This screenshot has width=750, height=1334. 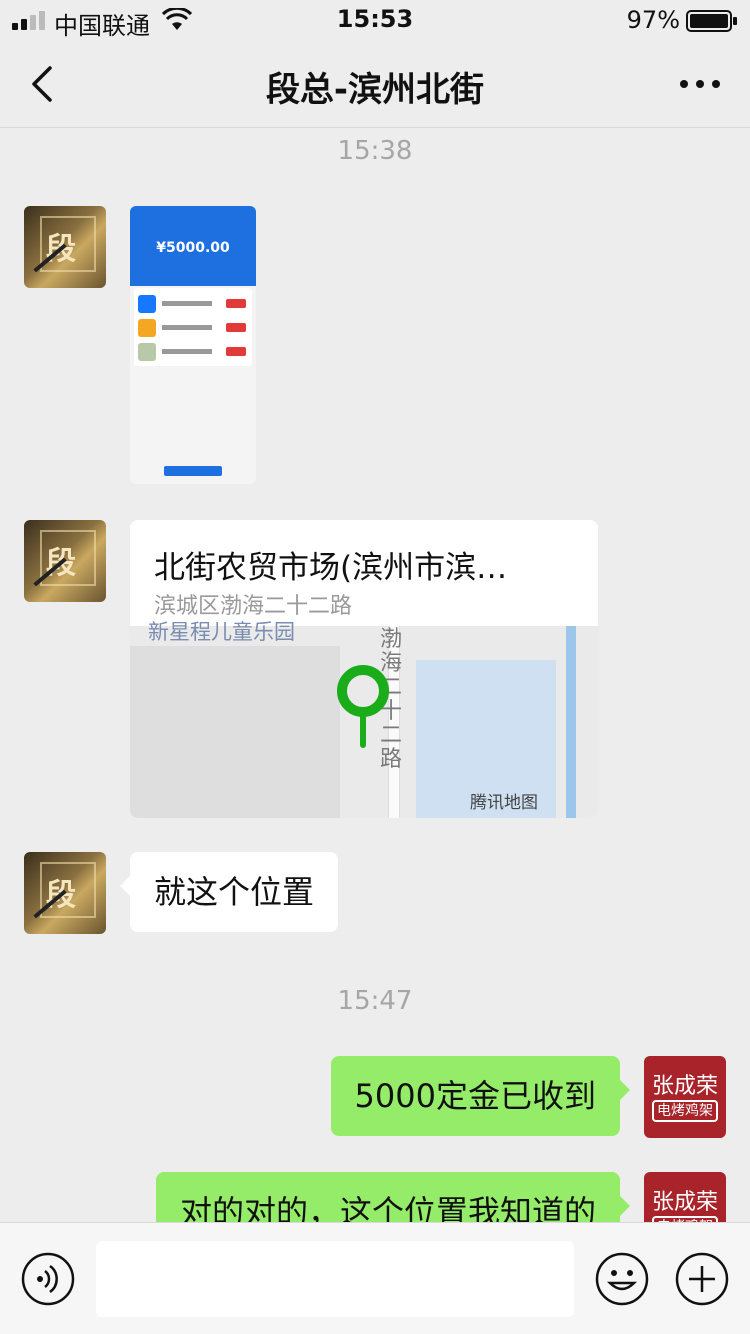 What do you see at coordinates (571, 722) in the screenshot?
I see `map-river` at bounding box center [571, 722].